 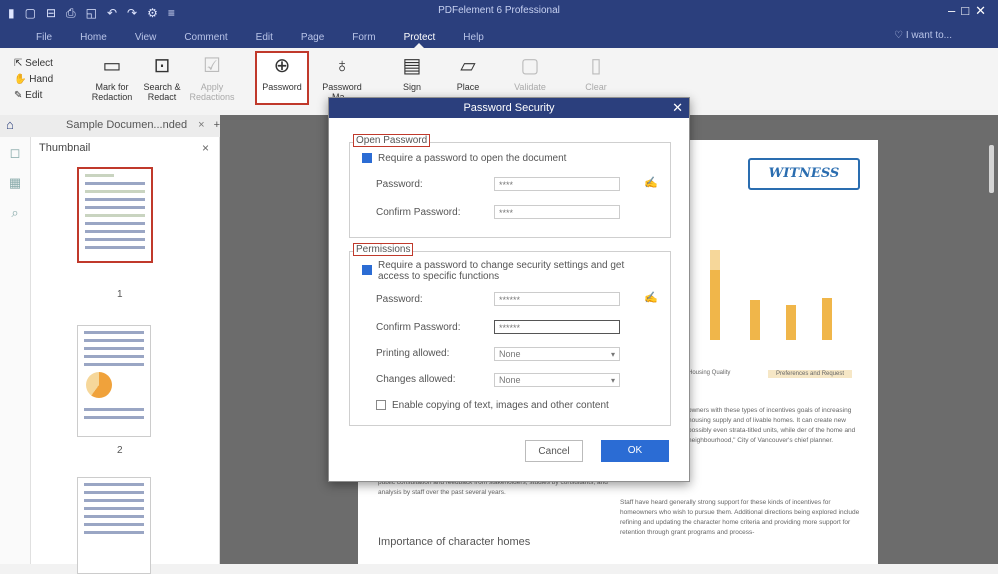 I want to click on sign-icon: ▤, so click(x=412, y=66).